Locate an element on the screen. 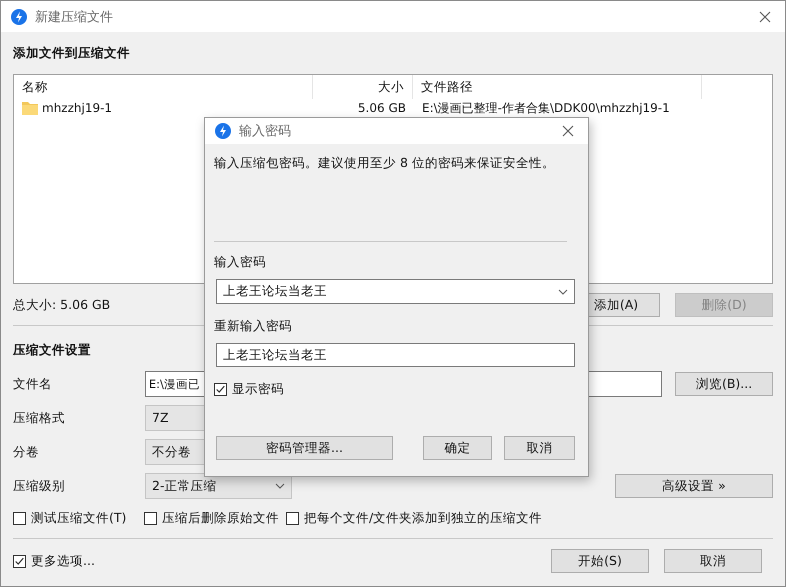 The width and height of the screenshot is (786, 587). folder-icon is located at coordinates (30, 108).